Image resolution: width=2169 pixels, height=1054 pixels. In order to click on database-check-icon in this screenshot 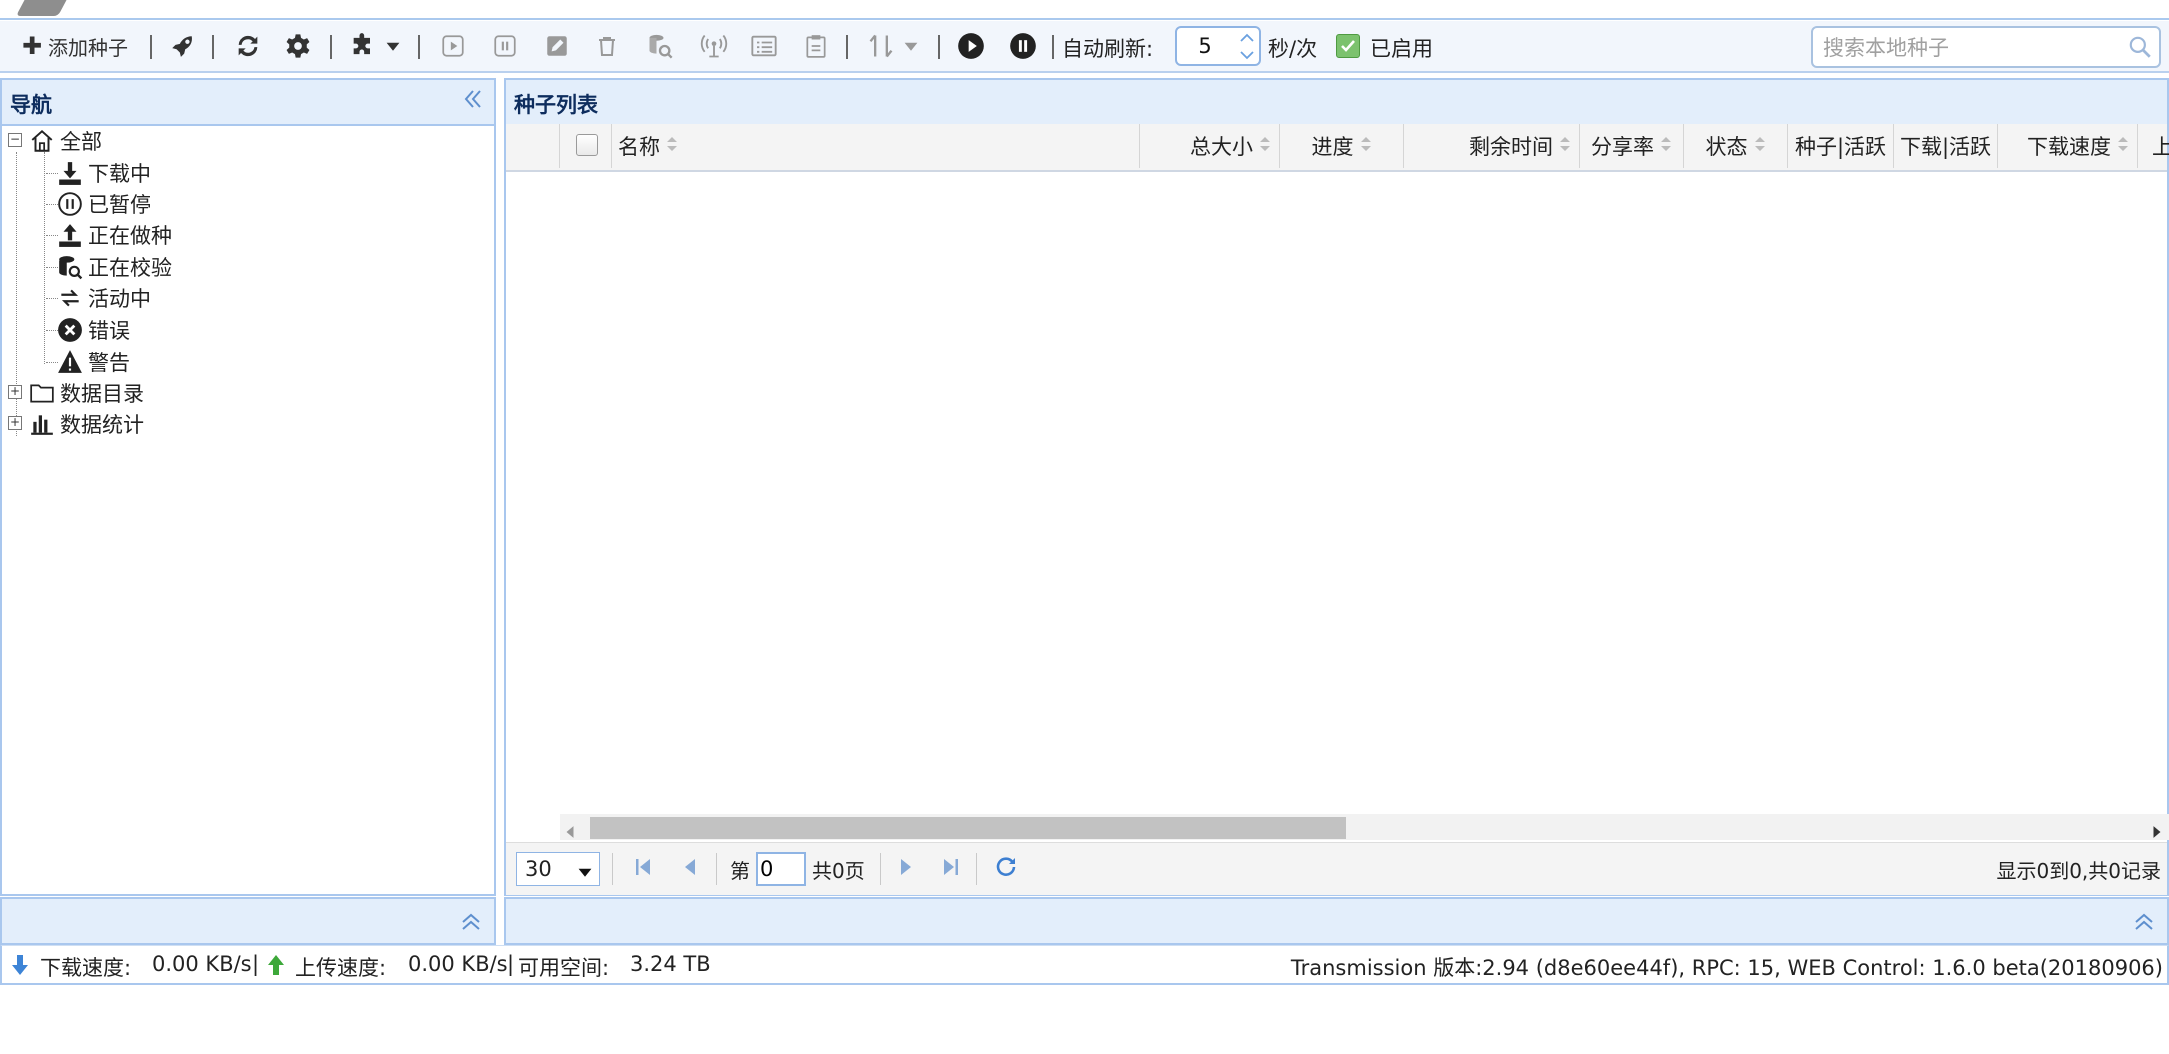, I will do `click(70, 267)`.